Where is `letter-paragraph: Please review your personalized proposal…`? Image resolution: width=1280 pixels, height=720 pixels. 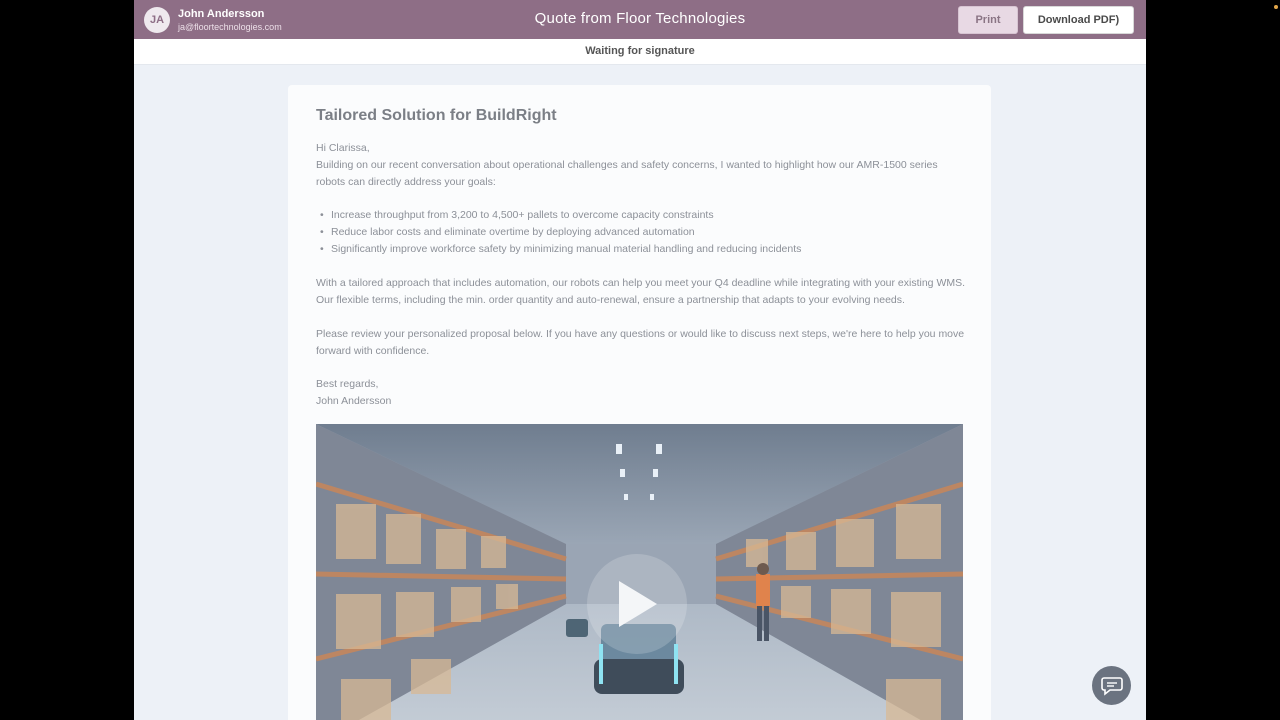 letter-paragraph: Please review your personalized proposal… is located at coordinates (640, 342).